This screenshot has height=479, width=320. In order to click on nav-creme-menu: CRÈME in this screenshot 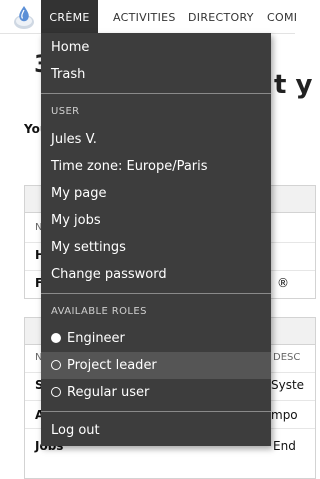, I will do `click(69, 16)`.